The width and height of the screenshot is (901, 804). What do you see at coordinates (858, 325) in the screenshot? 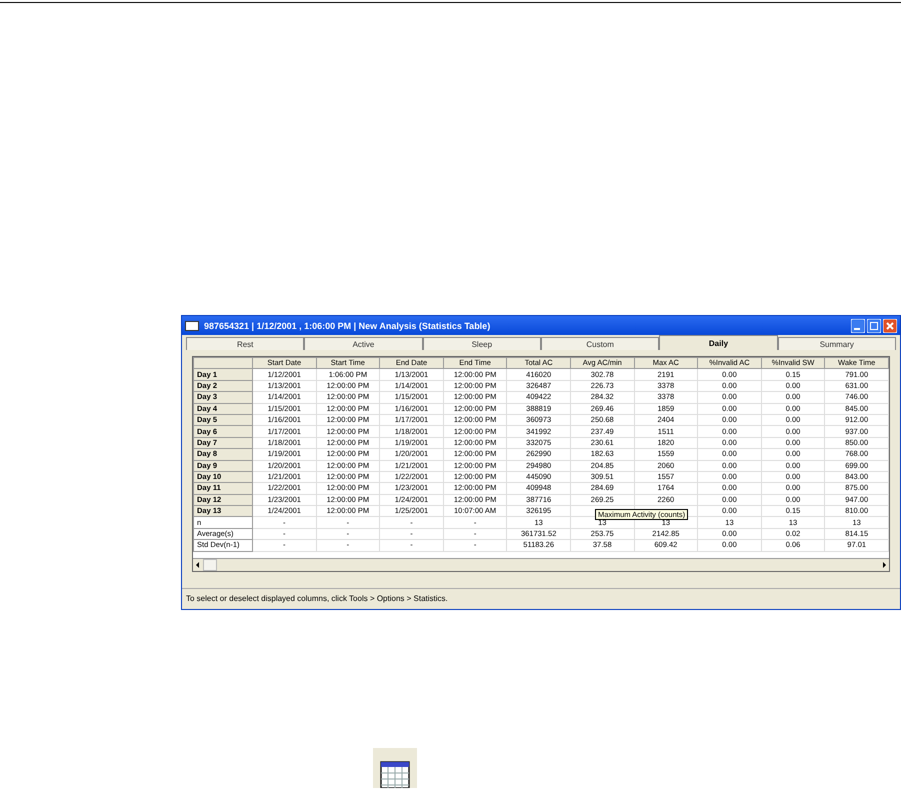
I see `minimize-icon` at bounding box center [858, 325].